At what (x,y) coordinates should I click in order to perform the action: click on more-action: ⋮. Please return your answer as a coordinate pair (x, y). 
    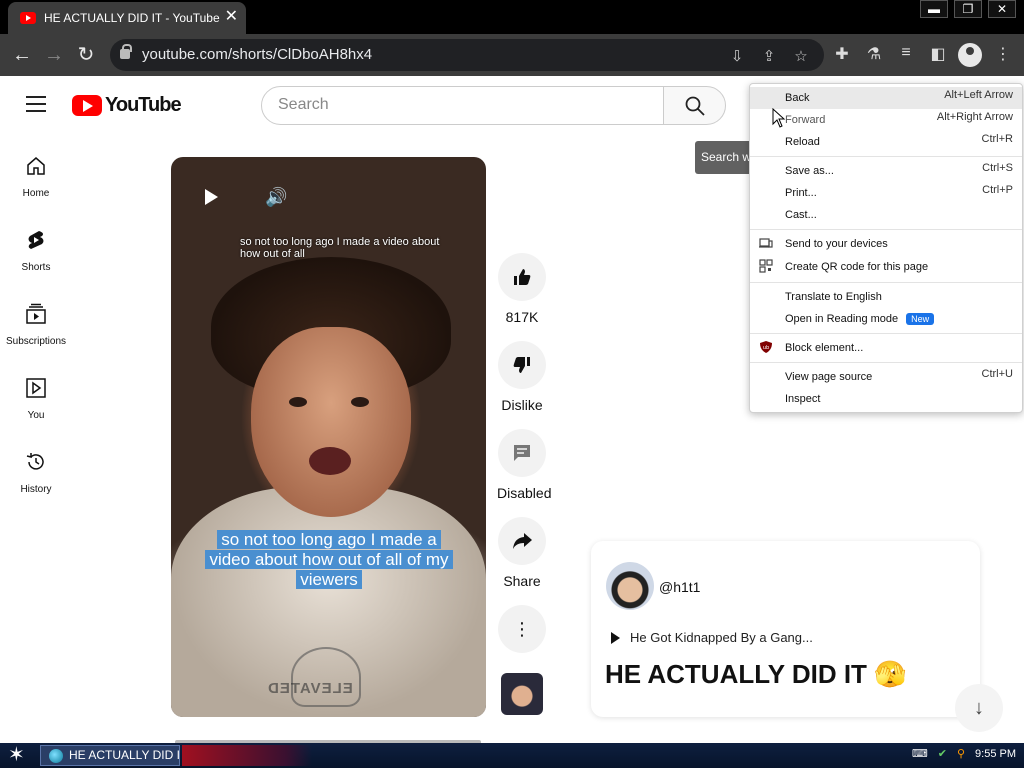
    Looking at the image, I should click on (522, 629).